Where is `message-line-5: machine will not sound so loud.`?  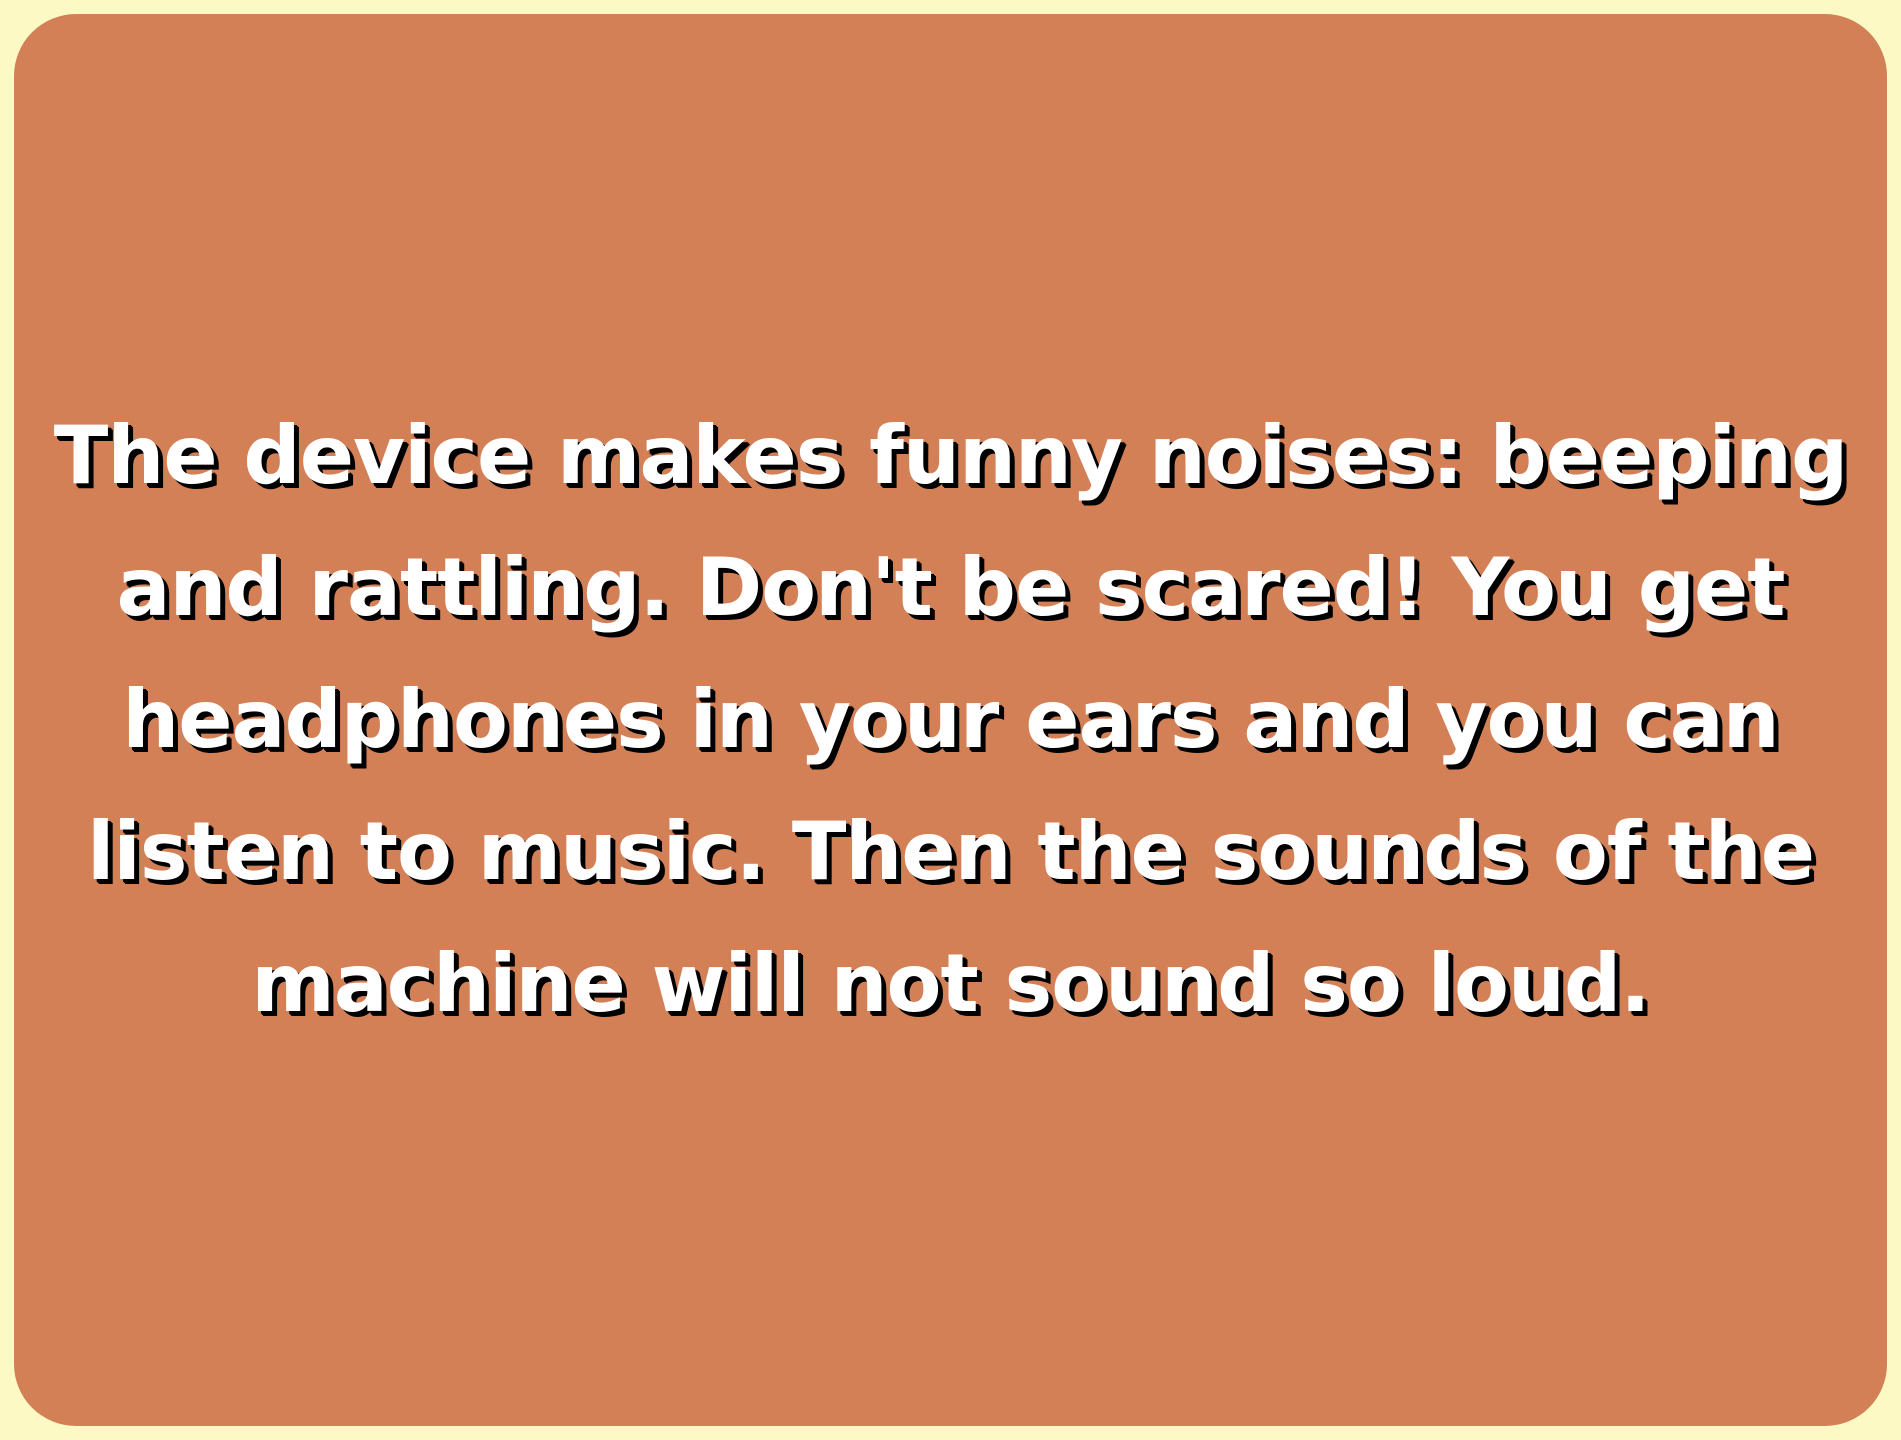
message-line-5: machine will not sound so loud. is located at coordinates (950, 983).